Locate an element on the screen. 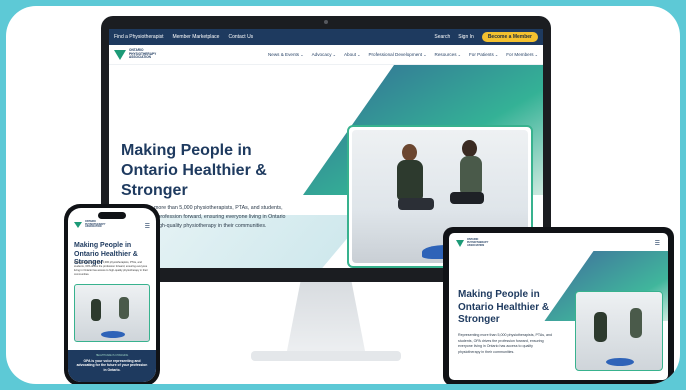  nav-news-events: News & Events is located at coordinates (286, 54).